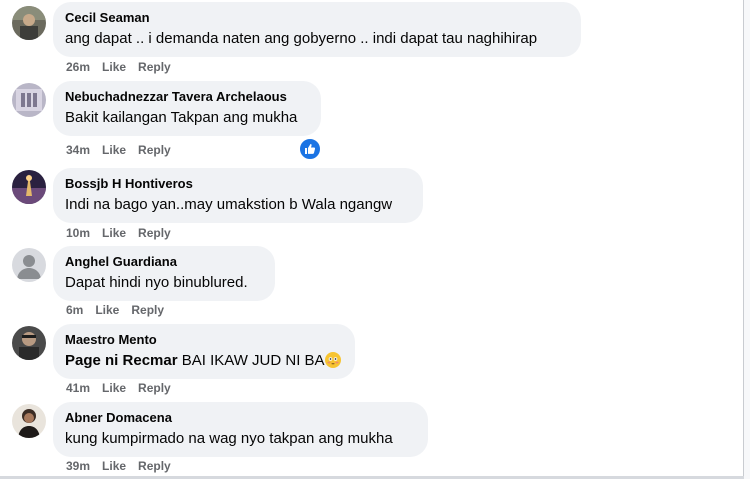  Describe the element at coordinates (187, 97) in the screenshot. I see `comment-author: Nebuchadnezzar Tavera Archelaous` at that location.